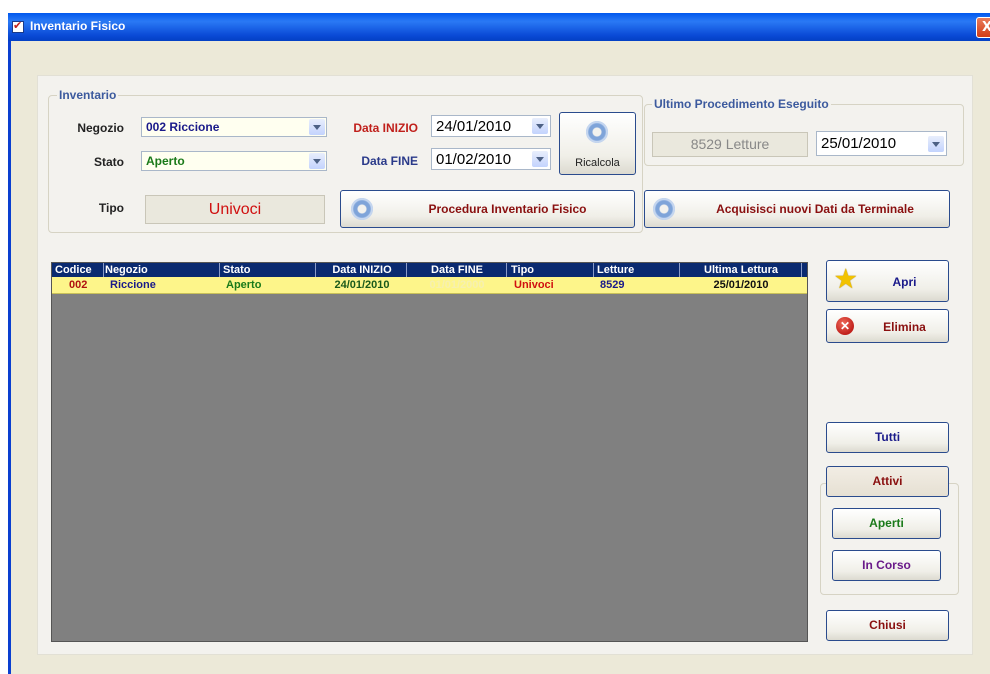 This screenshot has width=990, height=674. I want to click on column-header-data-inizio: Data INIZIO, so click(362, 270).